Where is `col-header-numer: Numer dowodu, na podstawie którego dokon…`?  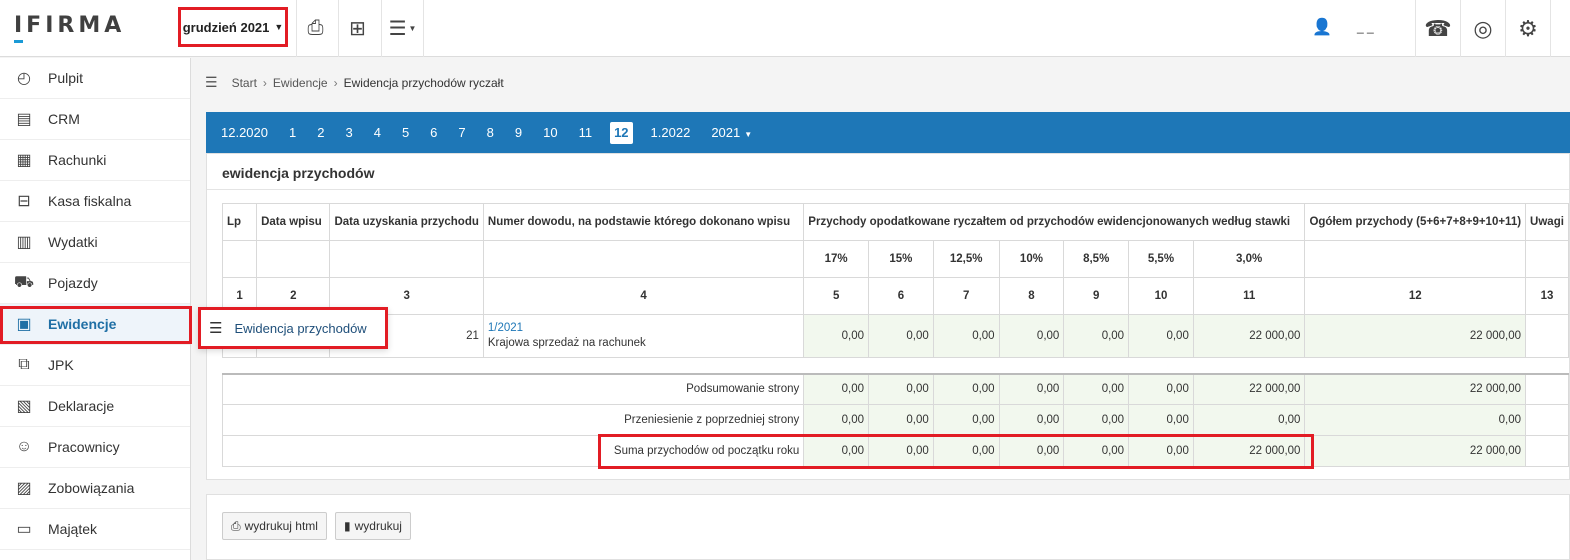
col-header-numer: Numer dowodu, na podstawie którego dokon… is located at coordinates (643, 222).